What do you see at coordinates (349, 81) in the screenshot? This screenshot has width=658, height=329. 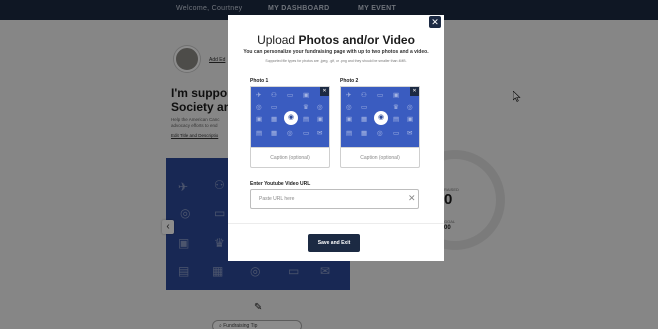 I see `photo-2-label: Photo 2` at bounding box center [349, 81].